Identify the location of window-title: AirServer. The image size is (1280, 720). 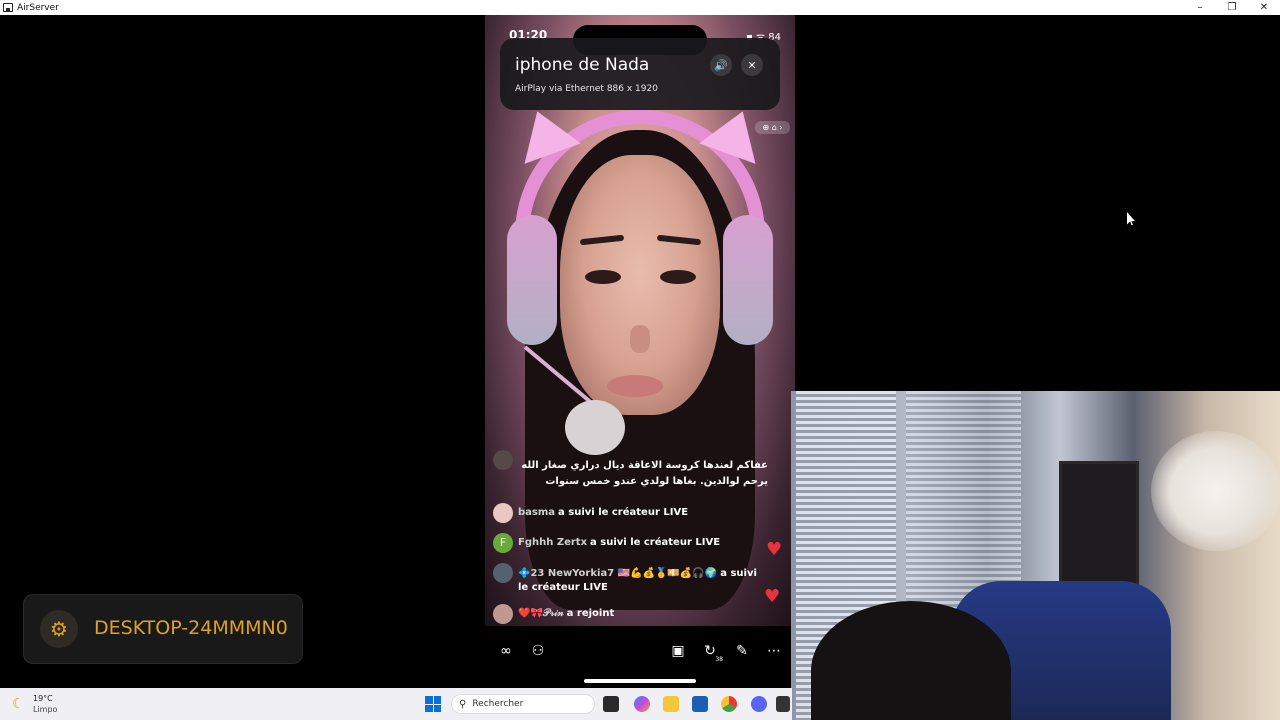
(38, 7).